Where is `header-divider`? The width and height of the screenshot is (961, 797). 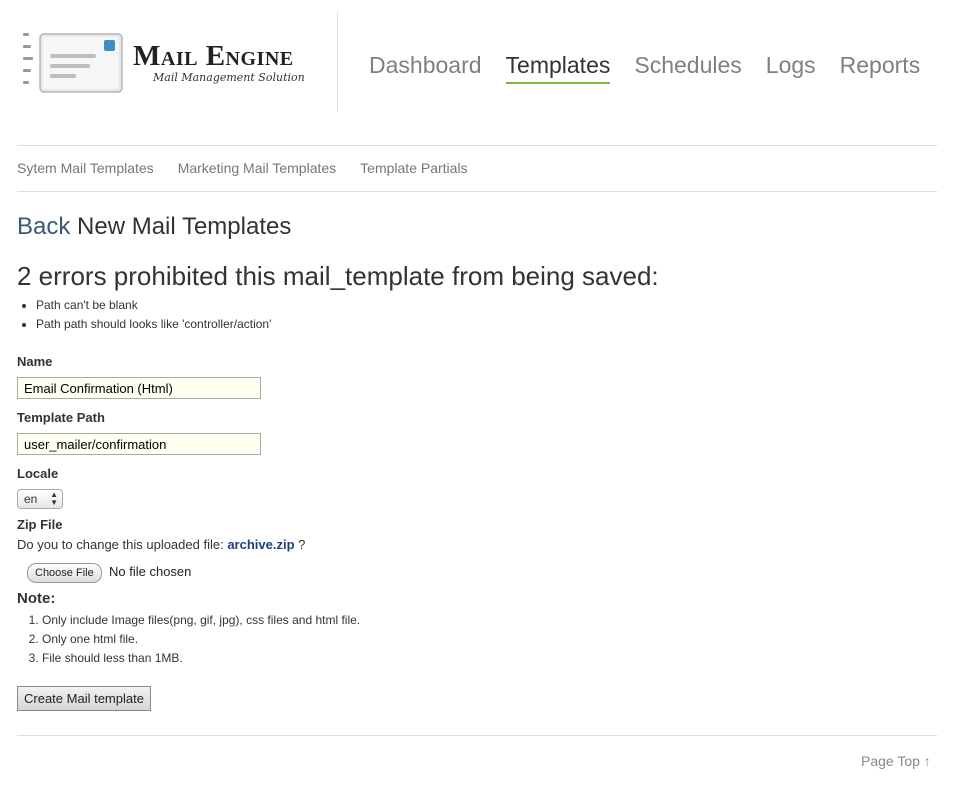
header-divider is located at coordinates (337, 62).